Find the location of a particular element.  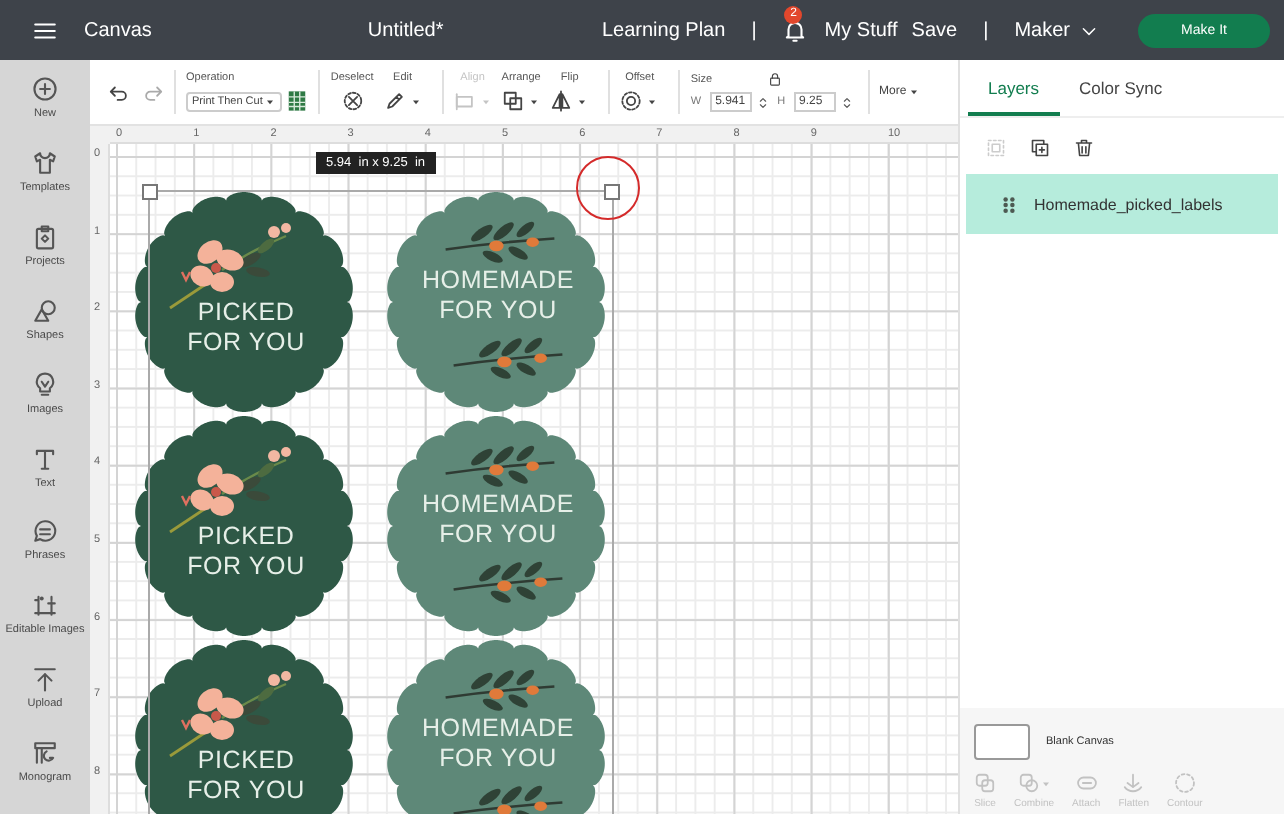

slice-icon is located at coordinates (985, 783).